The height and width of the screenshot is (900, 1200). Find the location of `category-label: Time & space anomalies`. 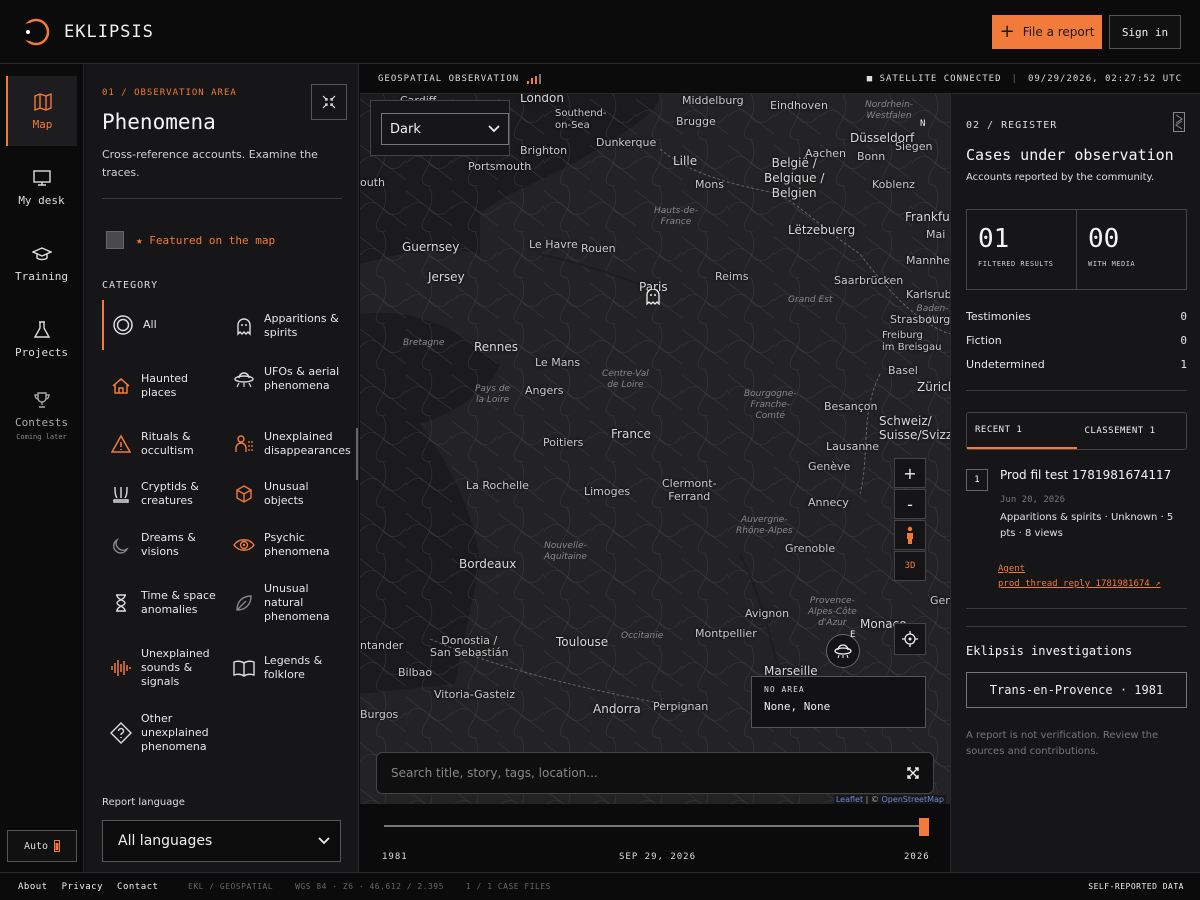

category-label: Time & space anomalies is located at coordinates (178, 602).